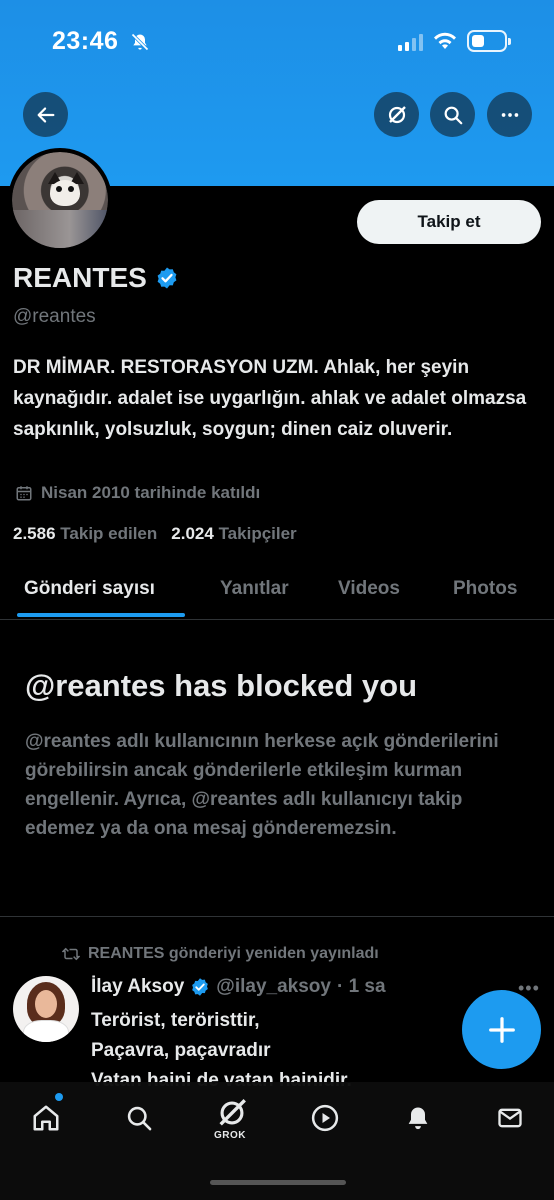 This screenshot has height=1200, width=554. Describe the element at coordinates (181, 1050) in the screenshot. I see `post-line: Paçavra, paçavradır` at that location.